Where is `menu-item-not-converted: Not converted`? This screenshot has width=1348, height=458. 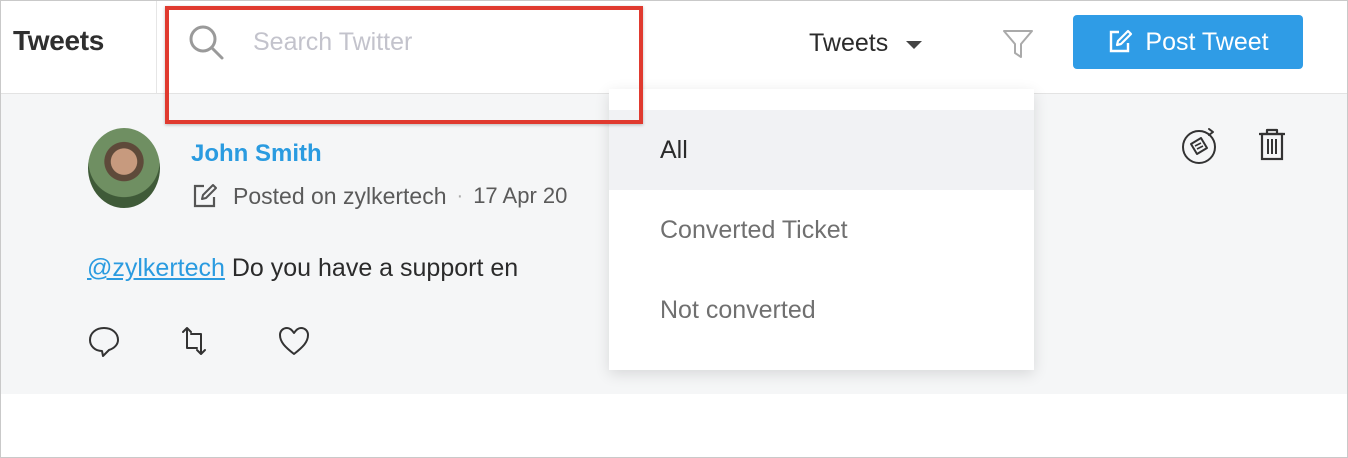 menu-item-not-converted: Not converted is located at coordinates (821, 310).